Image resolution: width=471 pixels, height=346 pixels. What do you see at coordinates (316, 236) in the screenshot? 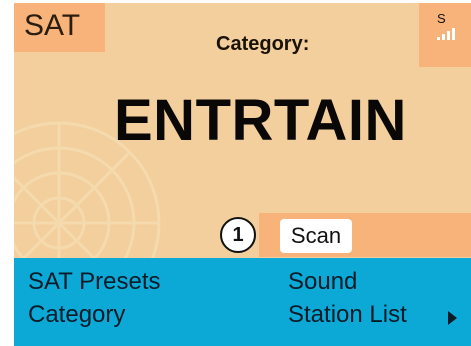
I see `scan-button: Scan` at bounding box center [316, 236].